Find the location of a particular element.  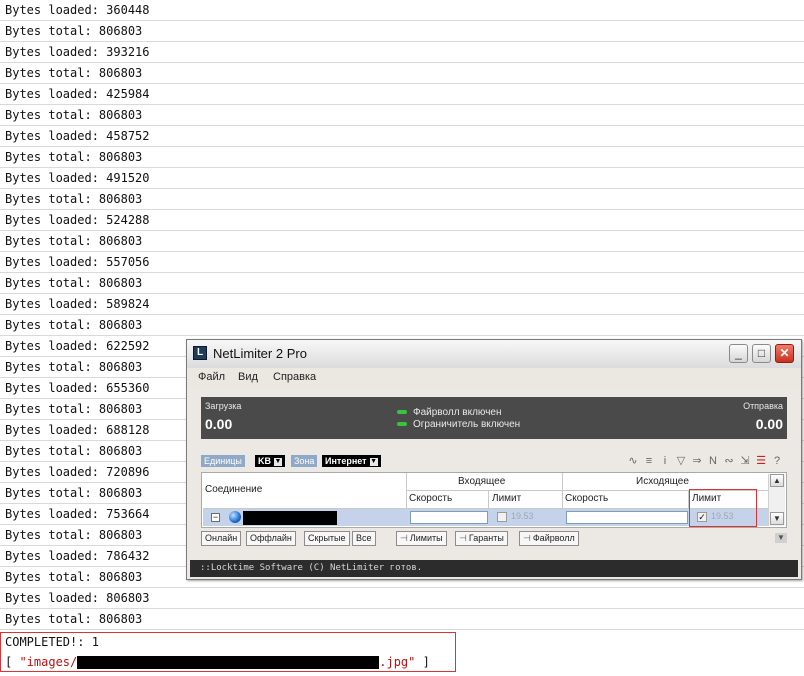

export-icon: ⇲ is located at coordinates (745, 461).